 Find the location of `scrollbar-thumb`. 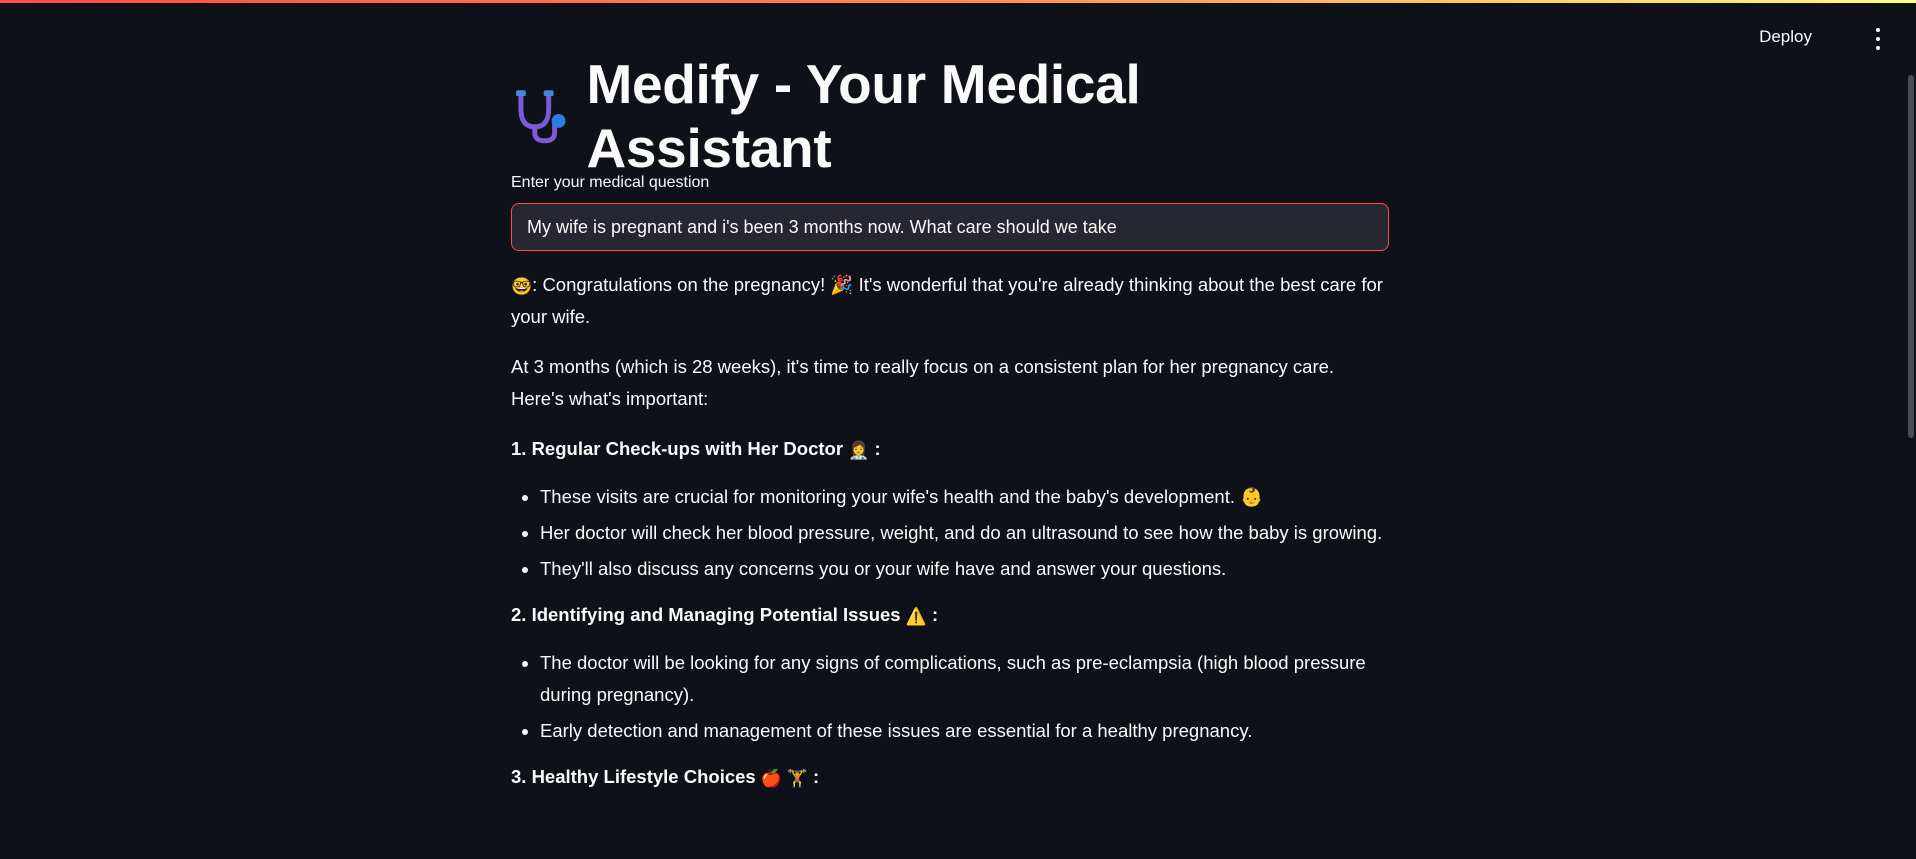

scrollbar-thumb is located at coordinates (1911, 256).